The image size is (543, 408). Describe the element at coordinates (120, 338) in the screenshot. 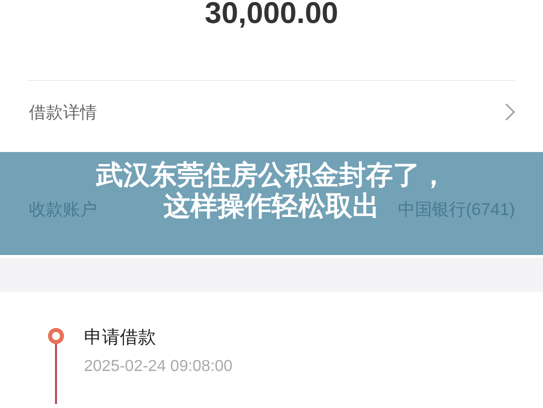

I see `step-title: 申请借款` at that location.